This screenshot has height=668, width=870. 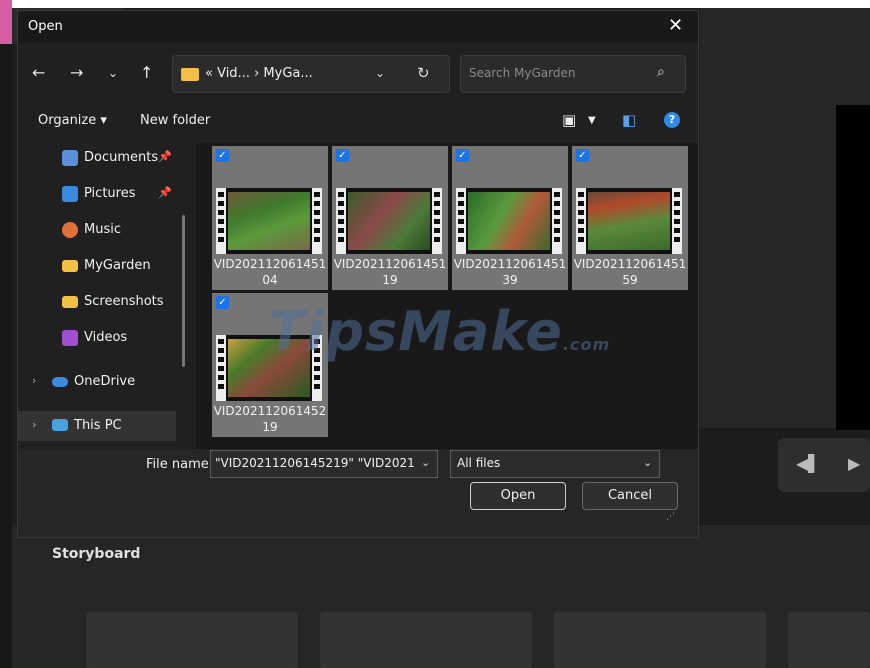 What do you see at coordinates (808, 463) in the screenshot?
I see `previous-frame-icon: ◀▌` at bounding box center [808, 463].